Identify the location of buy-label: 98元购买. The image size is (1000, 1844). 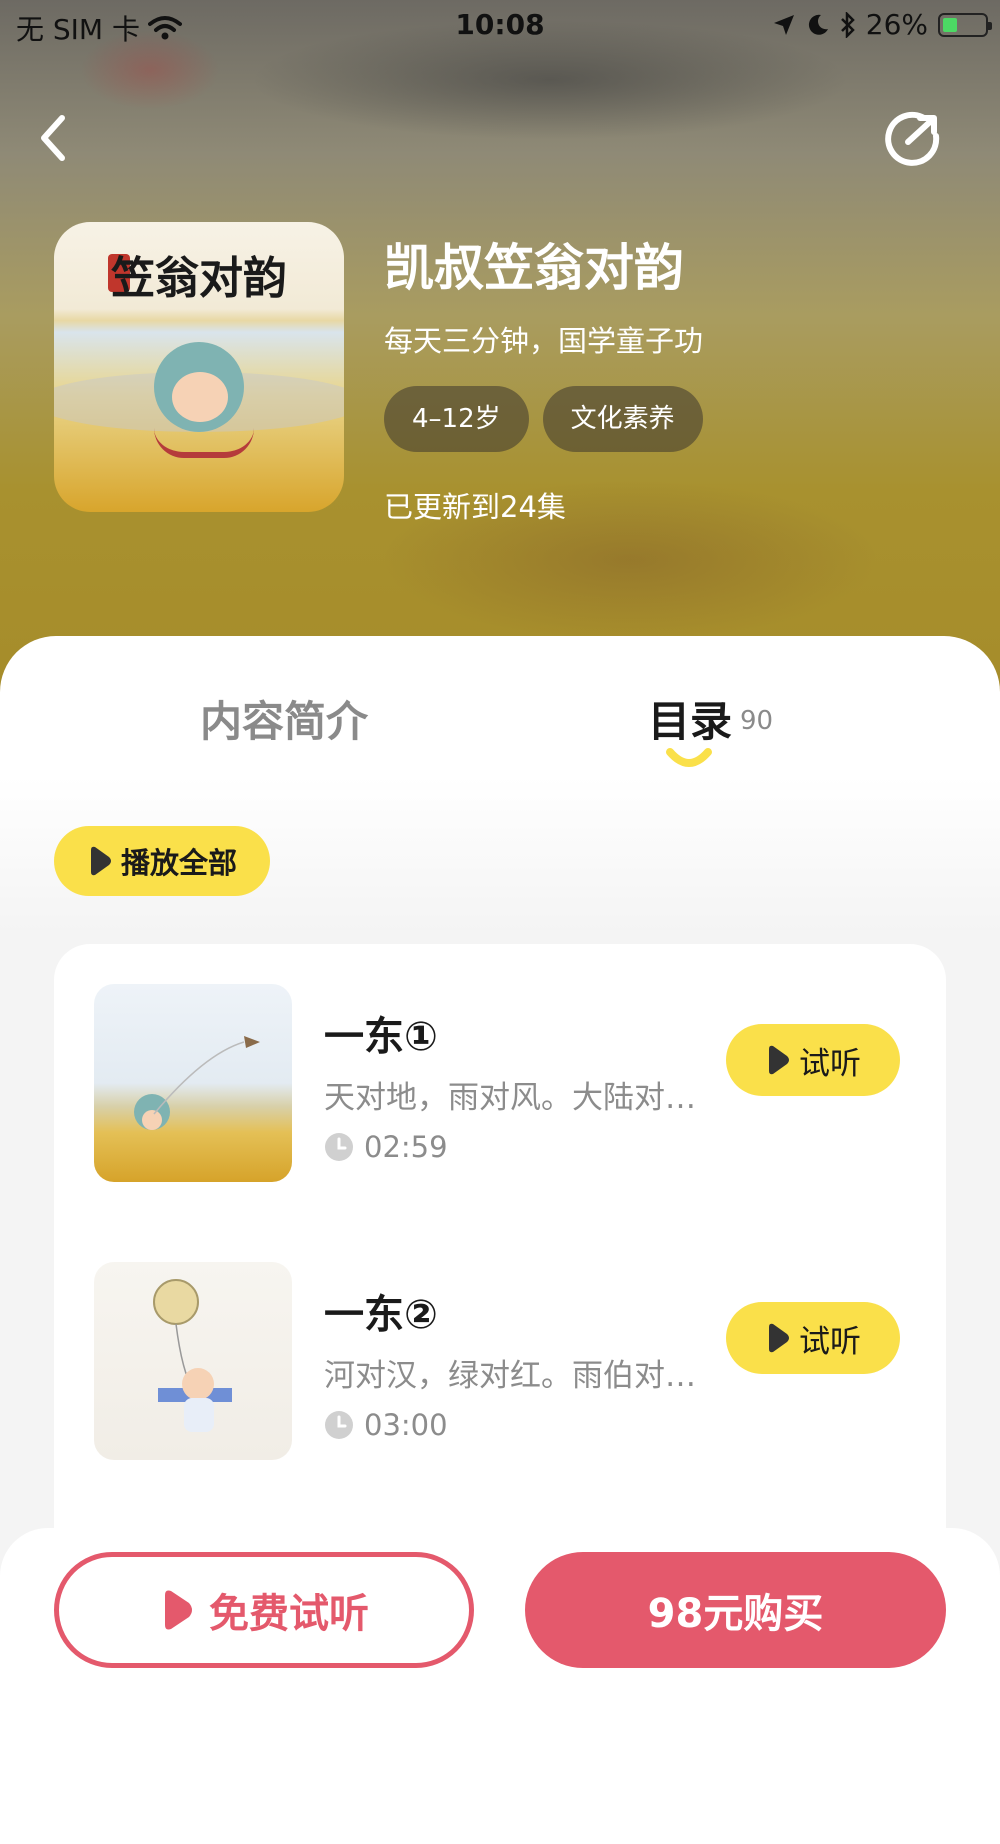
(735, 1614).